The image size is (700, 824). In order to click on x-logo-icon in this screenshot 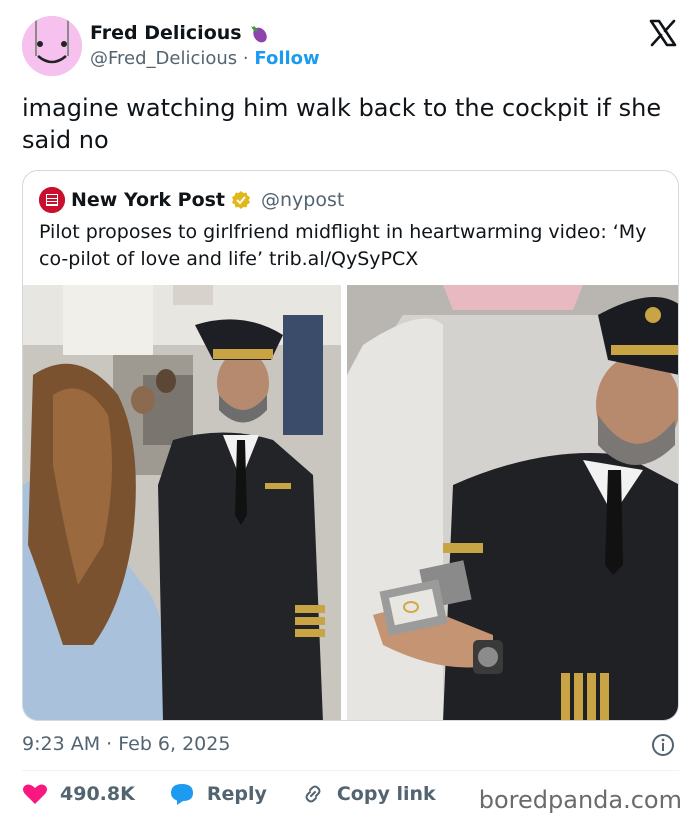, I will do `click(663, 33)`.